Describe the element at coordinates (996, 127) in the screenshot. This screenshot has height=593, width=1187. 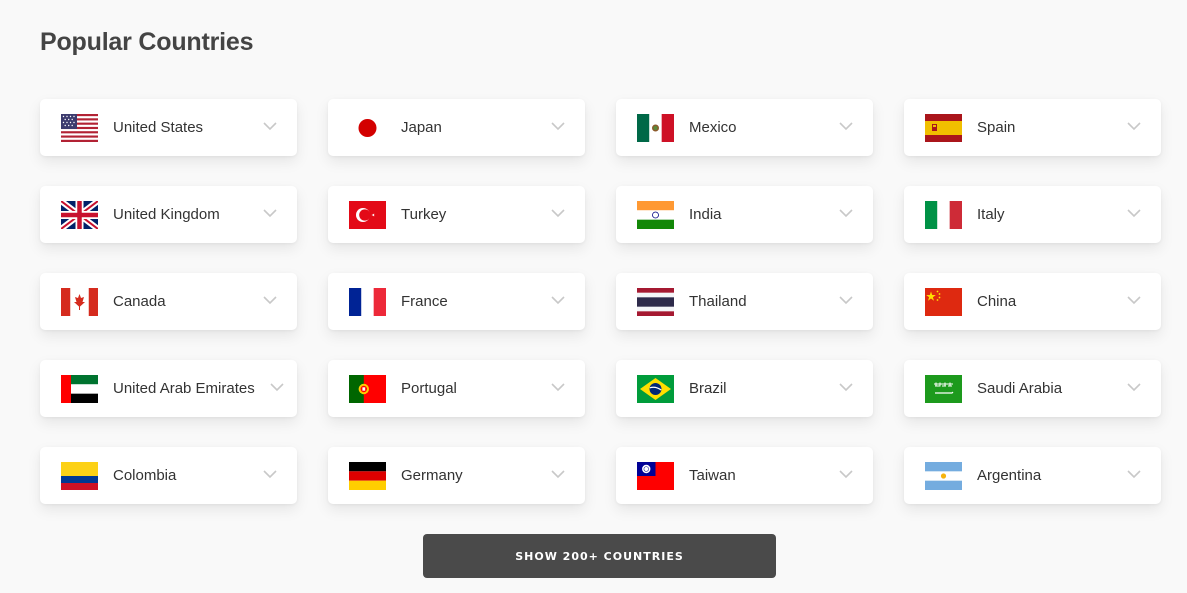
I see `country-name: Spain` at that location.